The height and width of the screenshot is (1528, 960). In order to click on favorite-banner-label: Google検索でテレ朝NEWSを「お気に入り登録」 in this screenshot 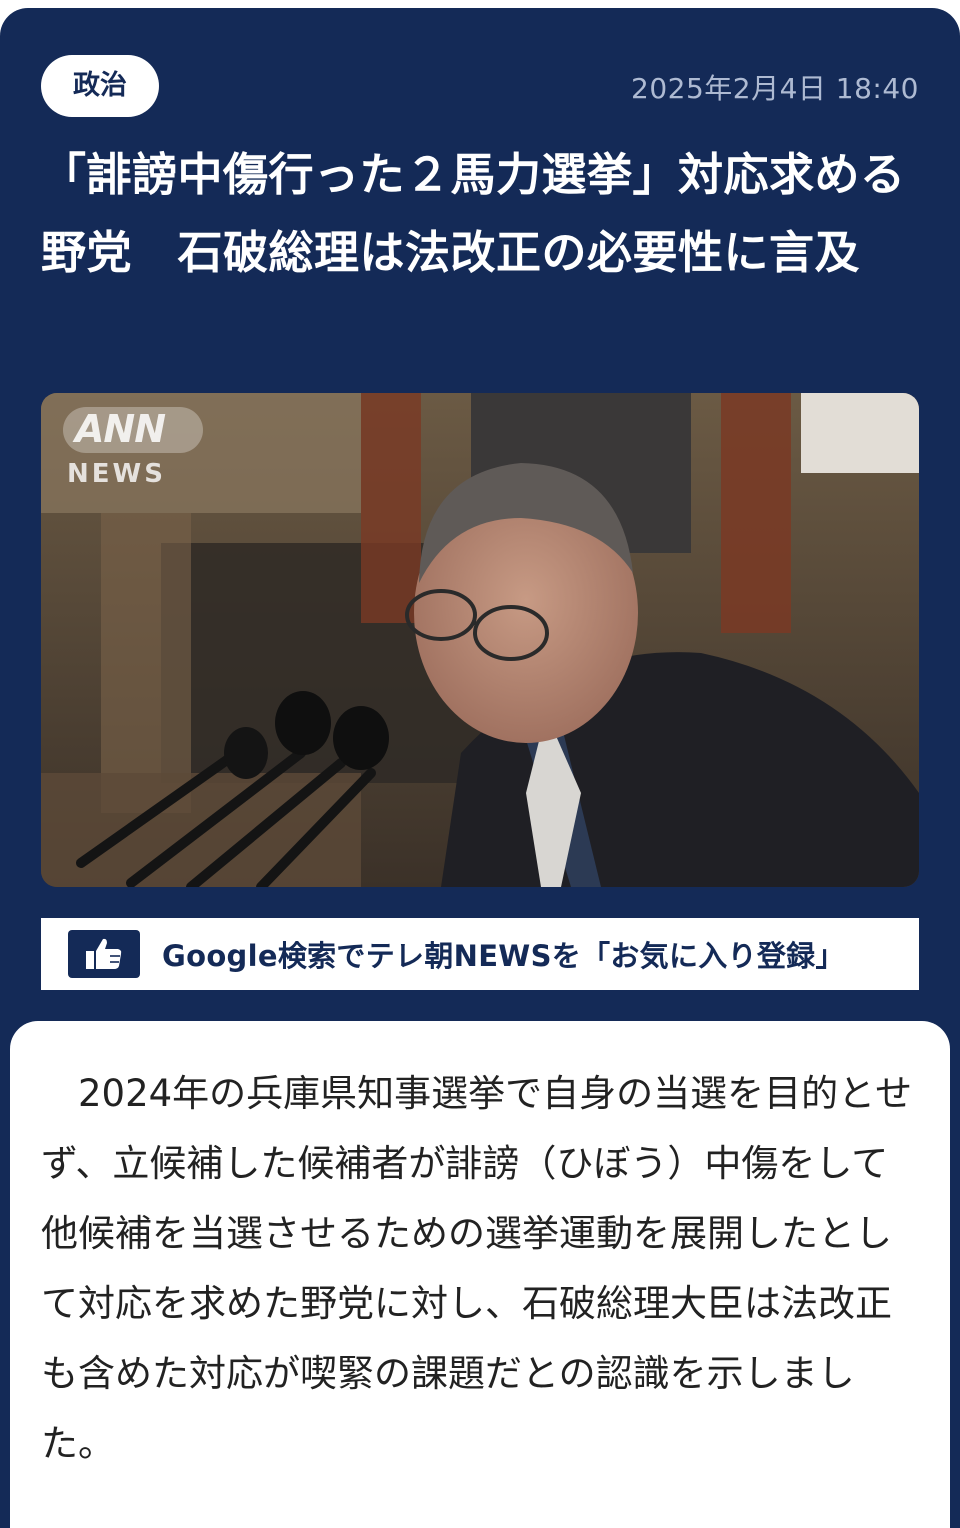, I will do `click(503, 956)`.